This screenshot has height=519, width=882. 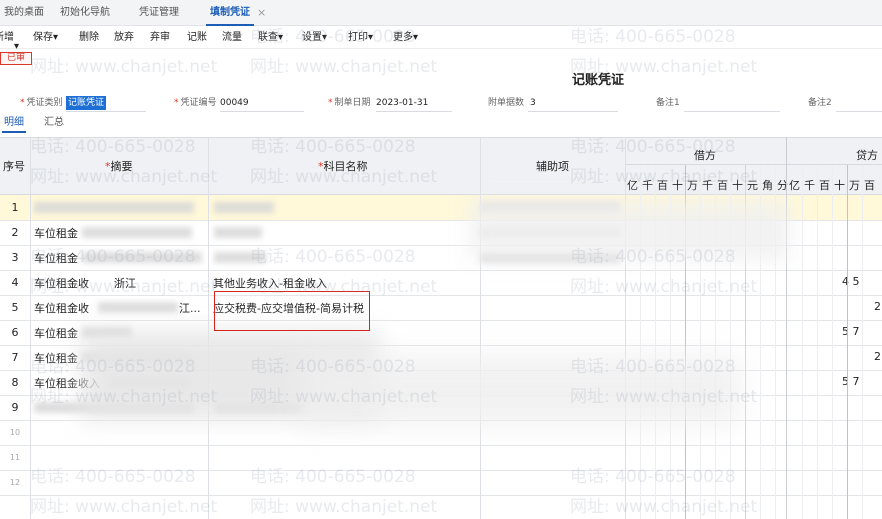 What do you see at coordinates (160, 38) in the screenshot?
I see `toolbar-unaudit-button: 弃审` at bounding box center [160, 38].